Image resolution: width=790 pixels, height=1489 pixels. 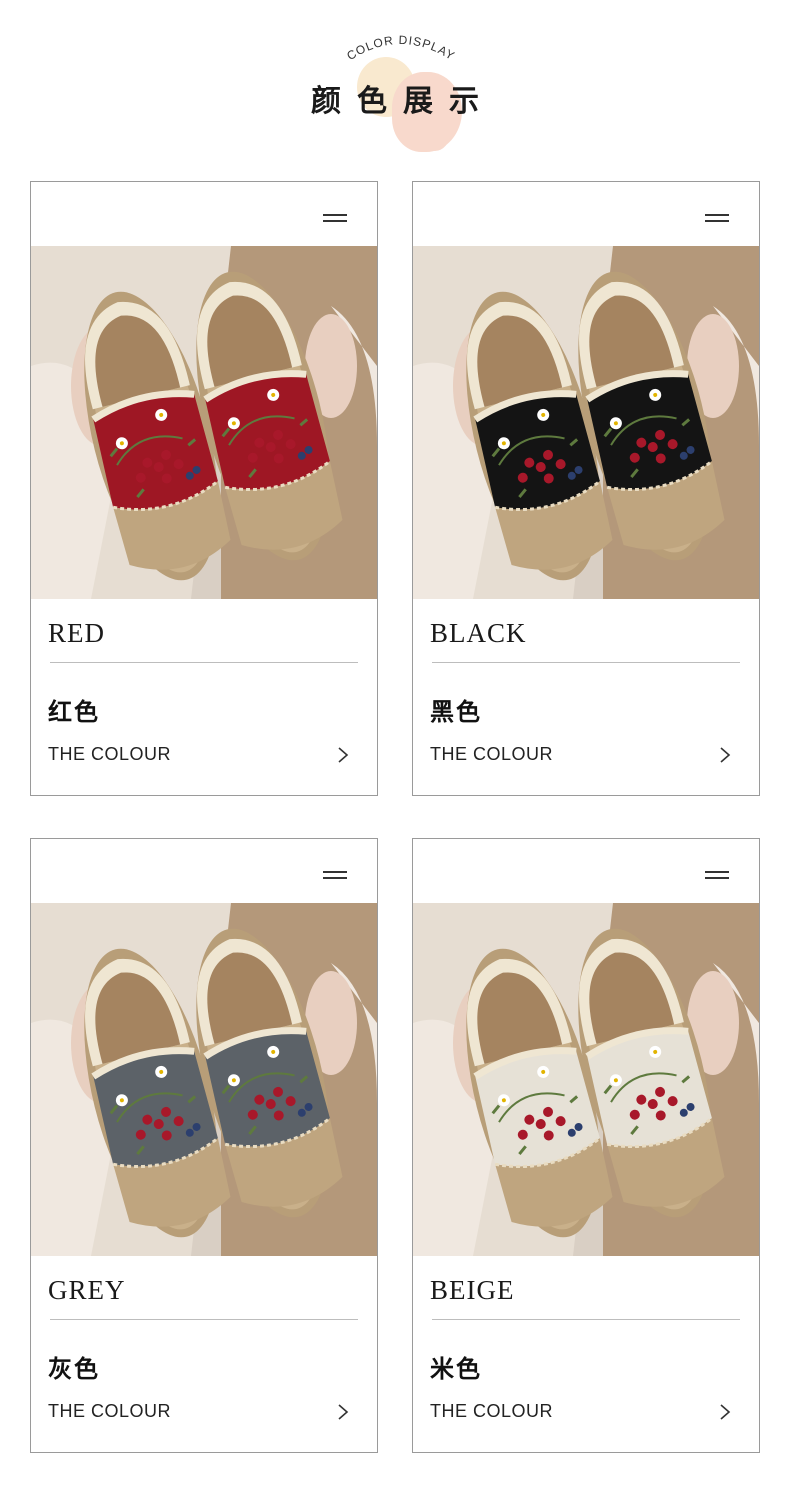 What do you see at coordinates (74, 712) in the screenshot?
I see `color-name-cn: 红色` at bounding box center [74, 712].